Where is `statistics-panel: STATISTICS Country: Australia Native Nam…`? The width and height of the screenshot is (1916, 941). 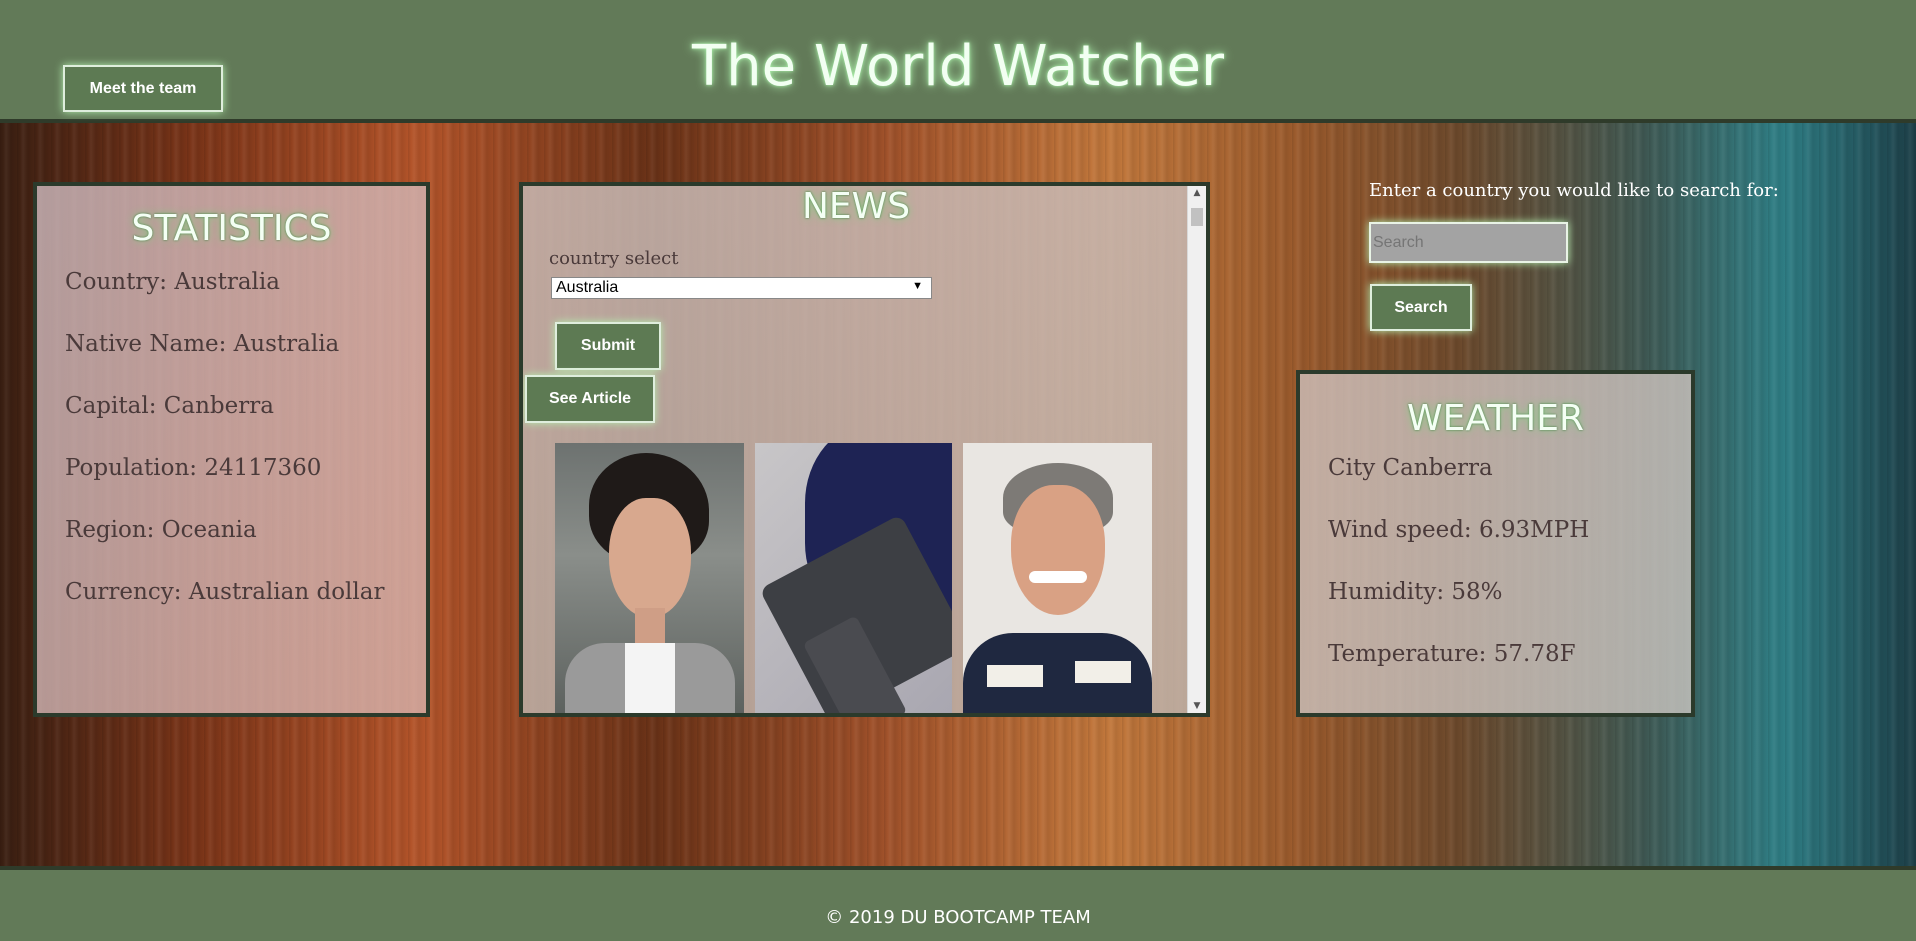 statistics-panel: STATISTICS Country: Australia Native Nam… is located at coordinates (231, 449).